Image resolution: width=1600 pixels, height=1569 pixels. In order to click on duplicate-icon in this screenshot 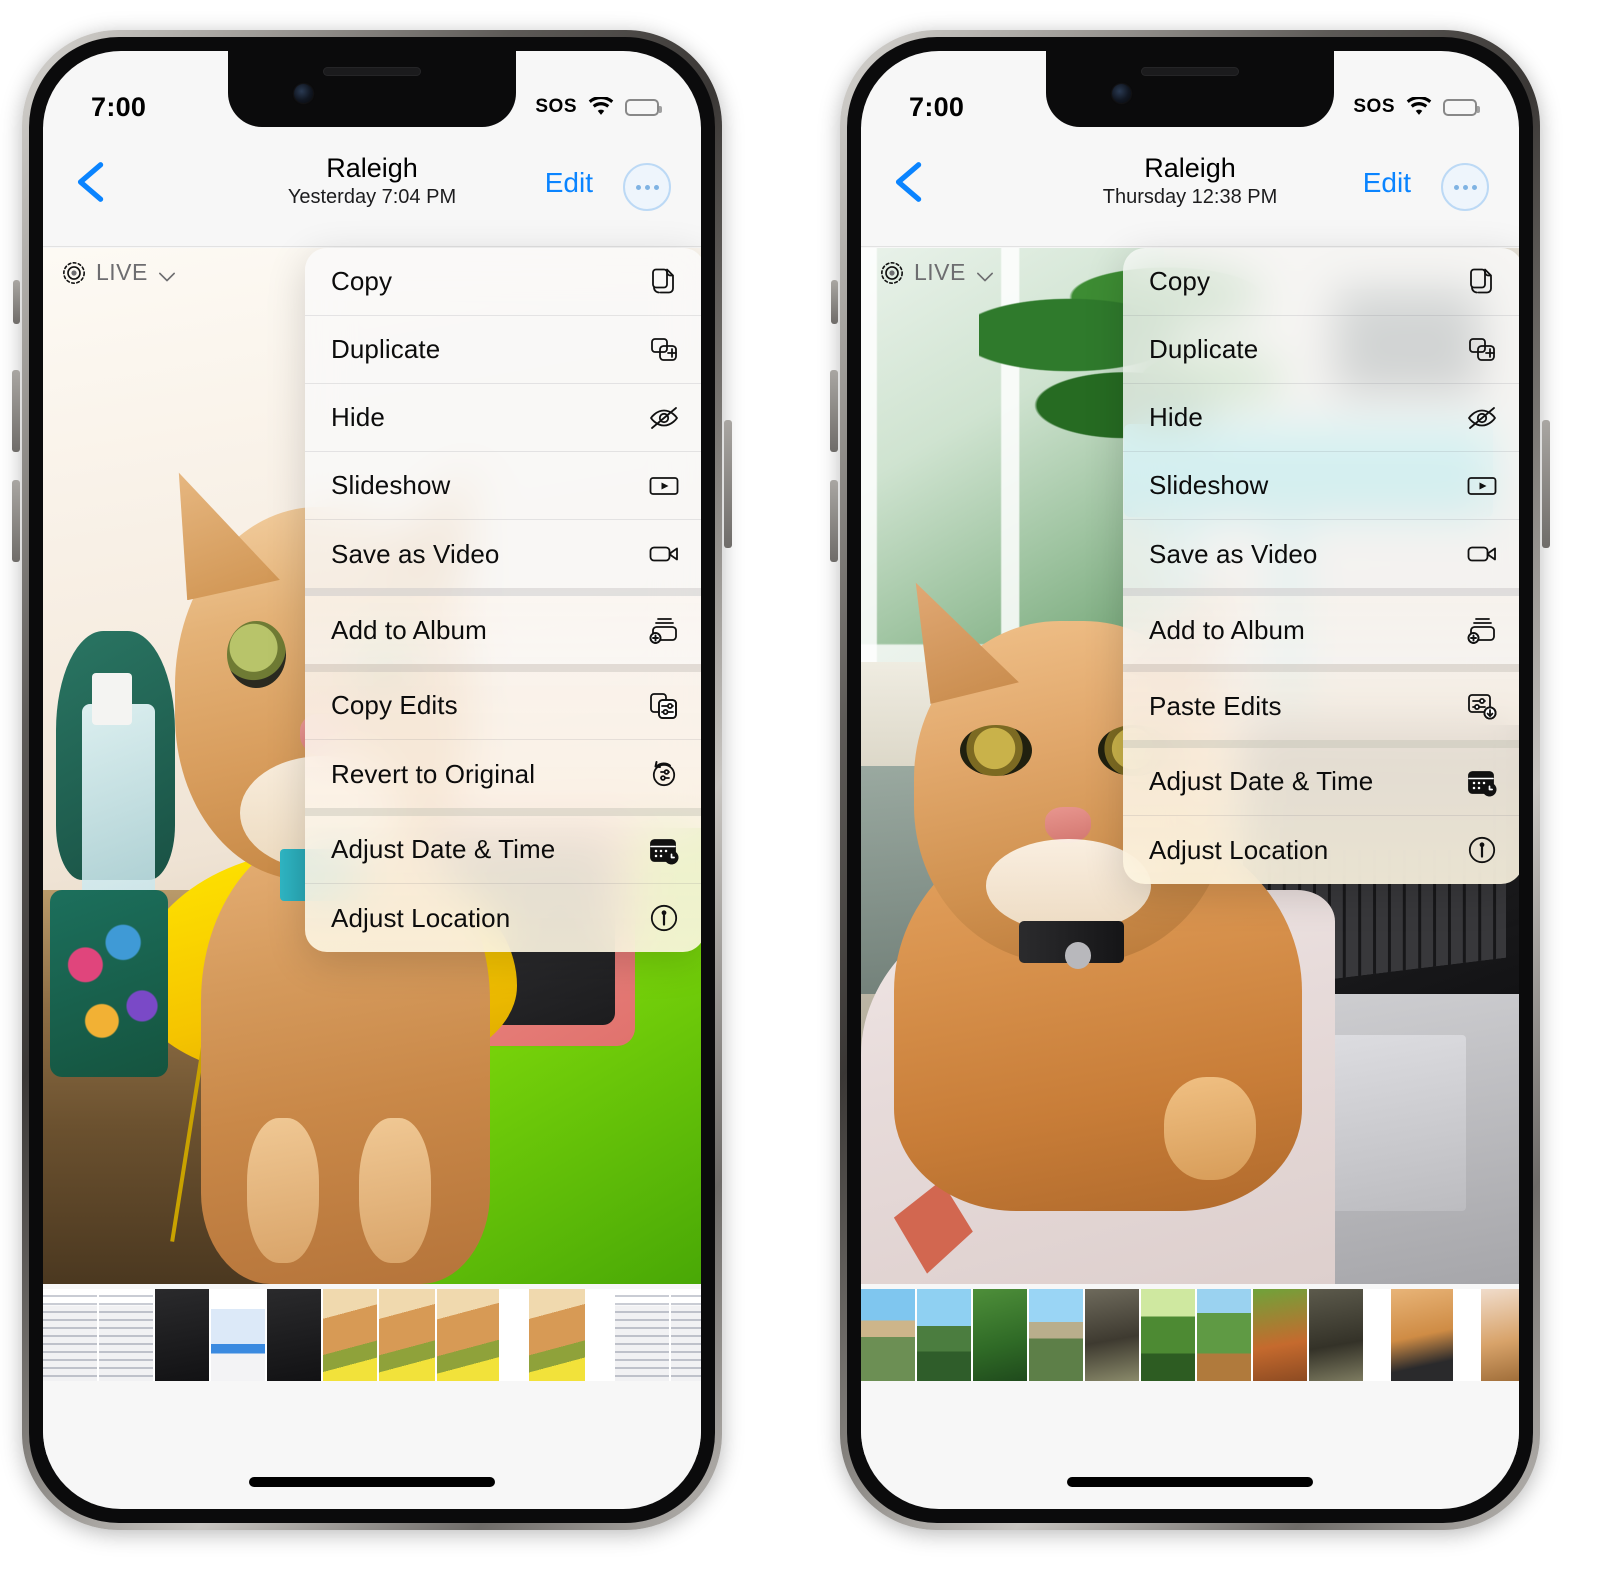, I will do `click(1482, 350)`.